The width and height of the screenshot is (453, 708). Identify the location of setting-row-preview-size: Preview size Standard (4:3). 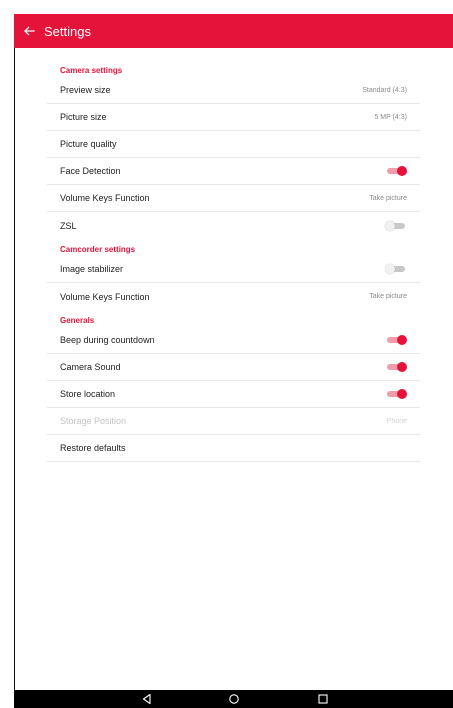
(233, 90).